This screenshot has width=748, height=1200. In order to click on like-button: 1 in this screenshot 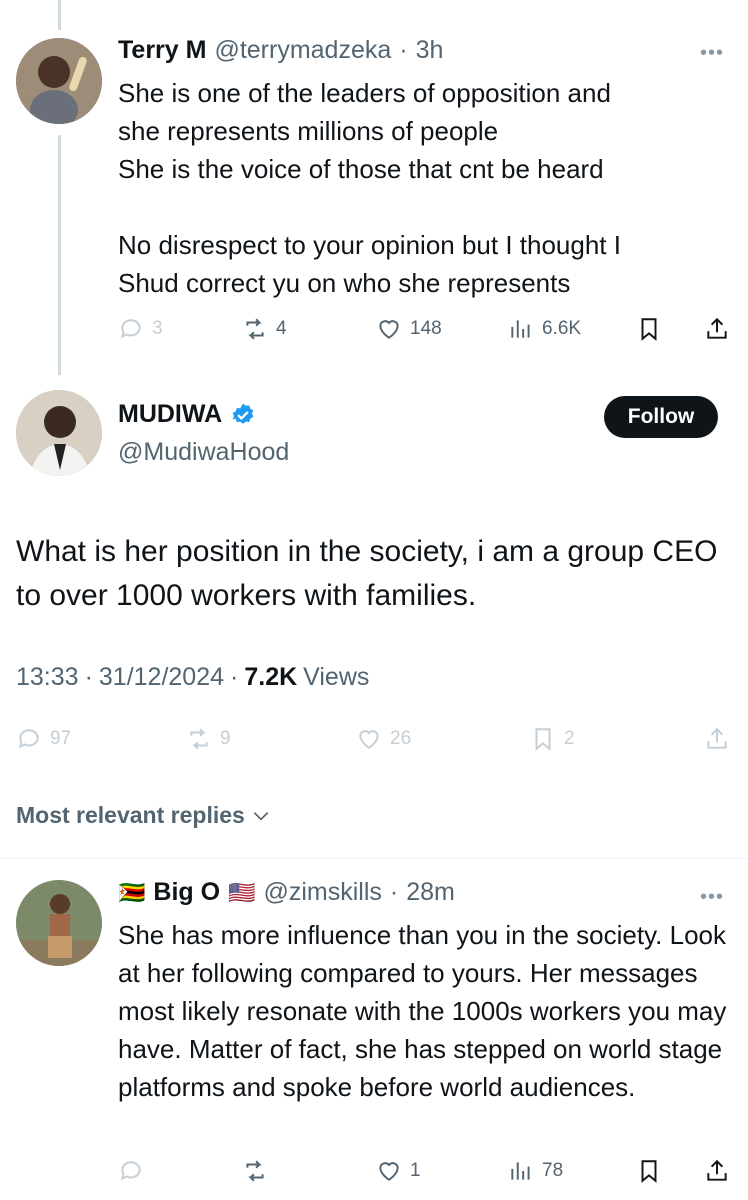, I will do `click(398, 1171)`.